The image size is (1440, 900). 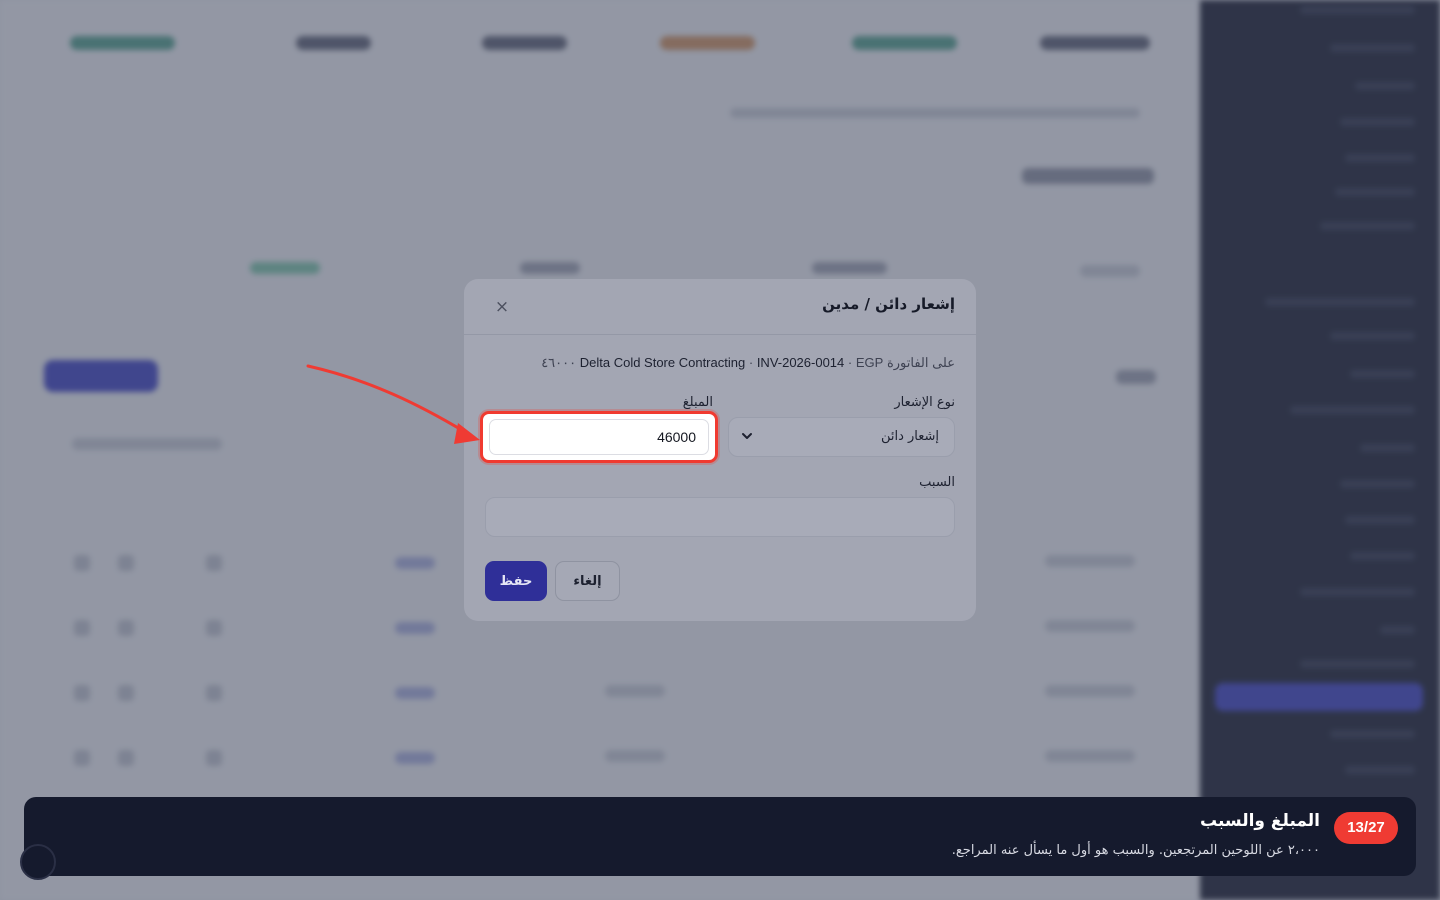 What do you see at coordinates (502, 307) in the screenshot?
I see `close-icon: ×` at bounding box center [502, 307].